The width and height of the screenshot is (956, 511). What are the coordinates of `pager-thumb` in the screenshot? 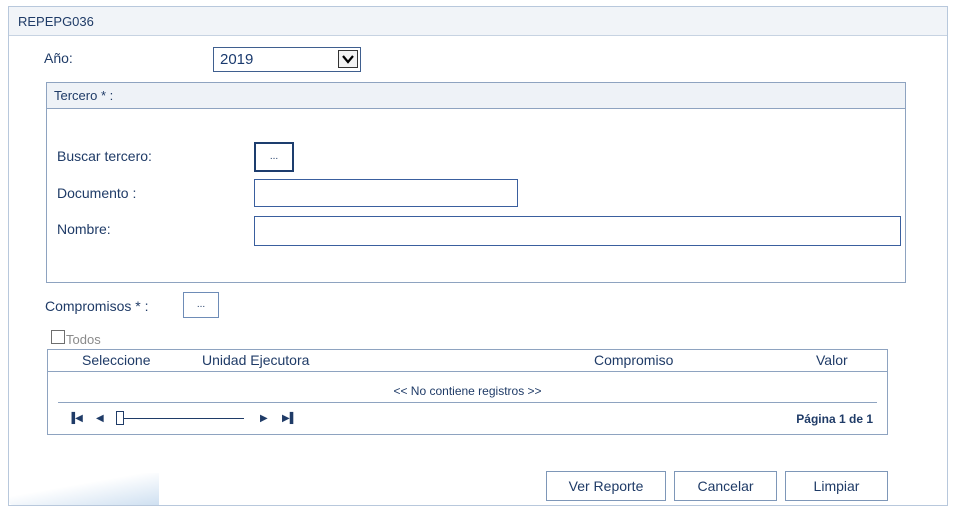 It's located at (120, 418).